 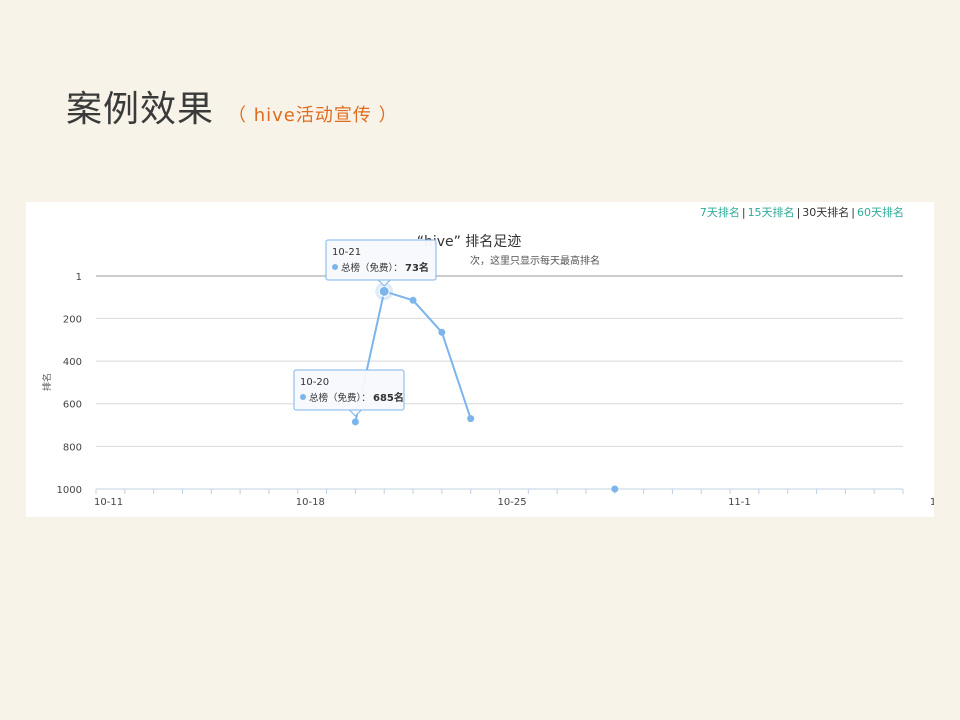 I want to click on range-link-15: 15天排名, so click(x=771, y=212).